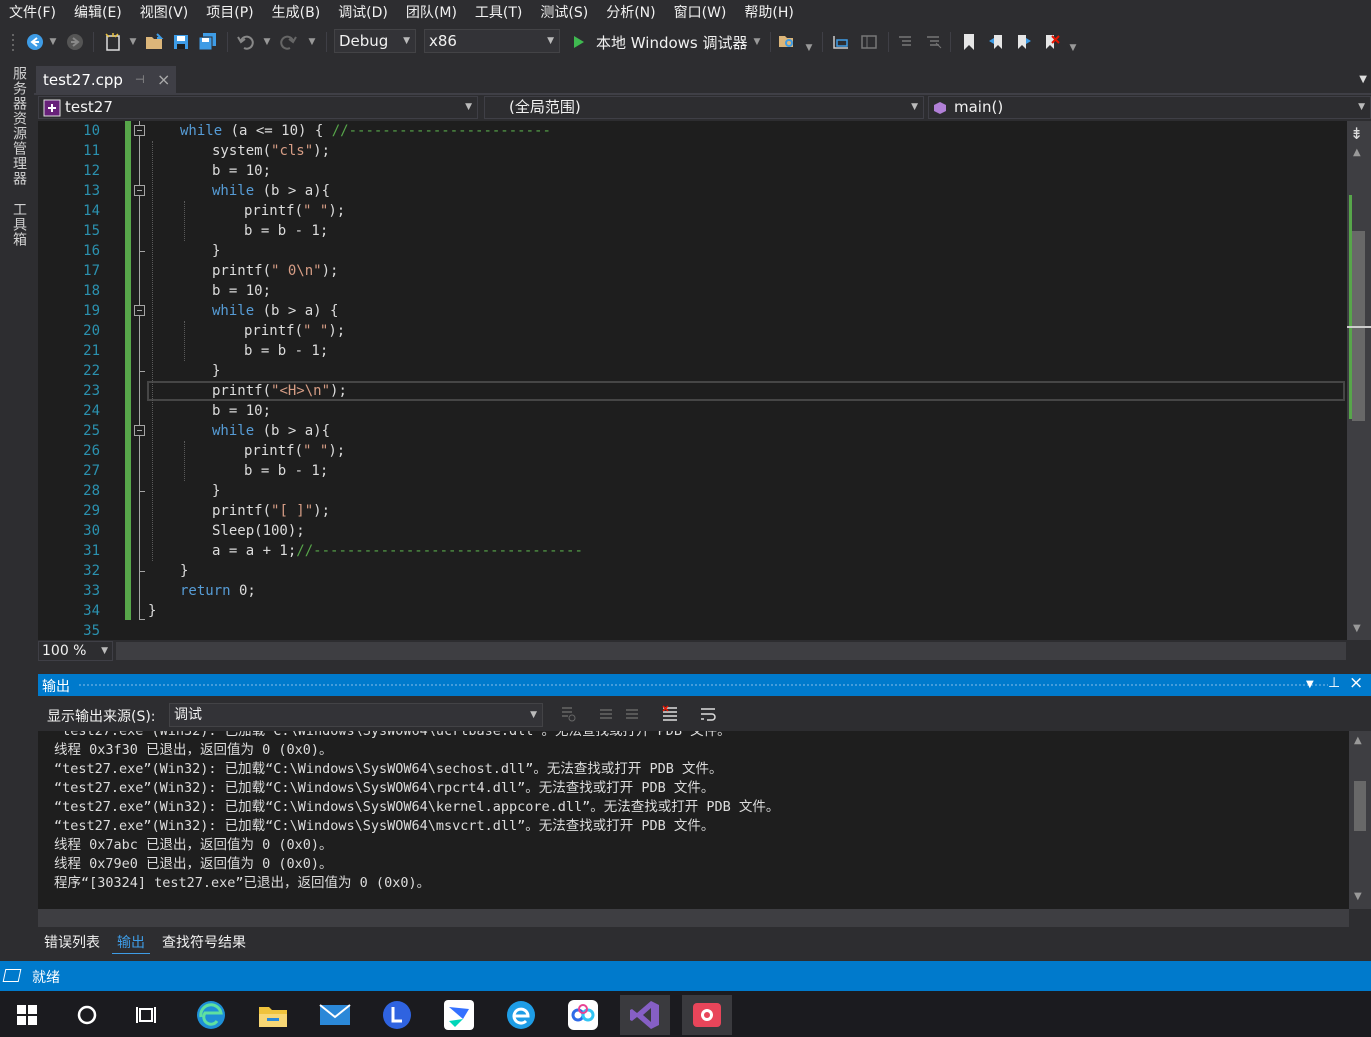  Describe the element at coordinates (583, 1015) in the screenshot. I see `baidu-netdisk-icon` at that location.